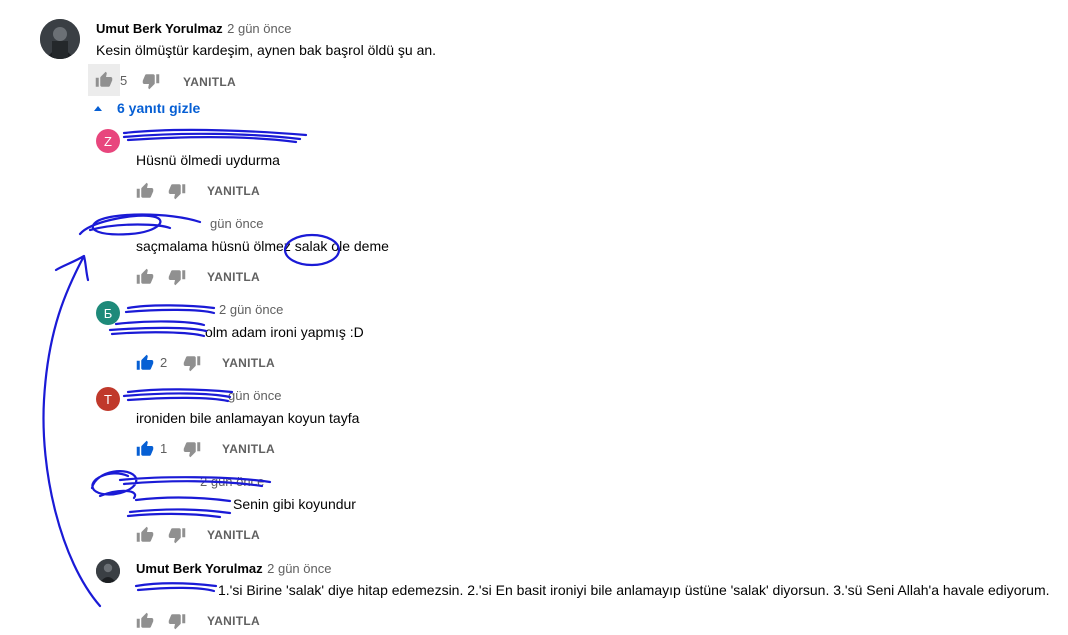 The width and height of the screenshot is (1068, 635). What do you see at coordinates (294, 504) in the screenshot?
I see `comment-text: Senin gibi koyundur` at bounding box center [294, 504].